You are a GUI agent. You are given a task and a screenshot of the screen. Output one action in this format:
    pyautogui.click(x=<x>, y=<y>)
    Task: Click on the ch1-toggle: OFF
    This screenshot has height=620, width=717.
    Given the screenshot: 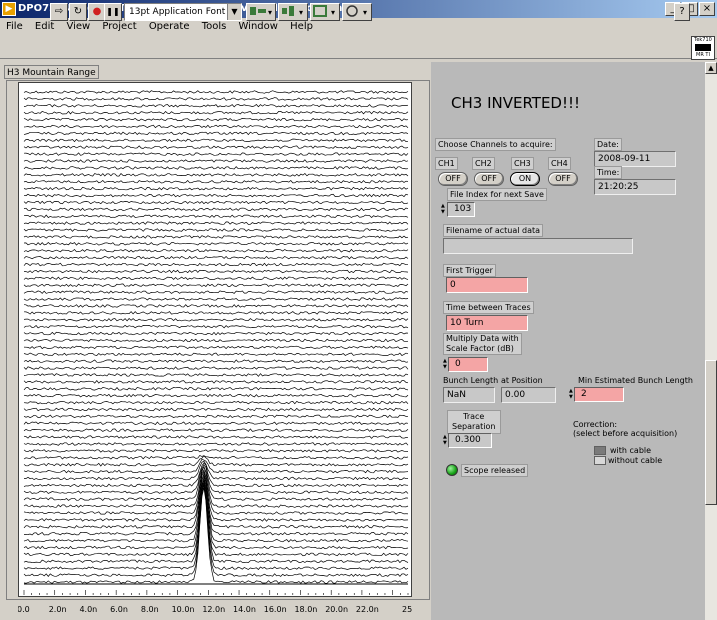 What is the action you would take?
    pyautogui.click(x=453, y=179)
    